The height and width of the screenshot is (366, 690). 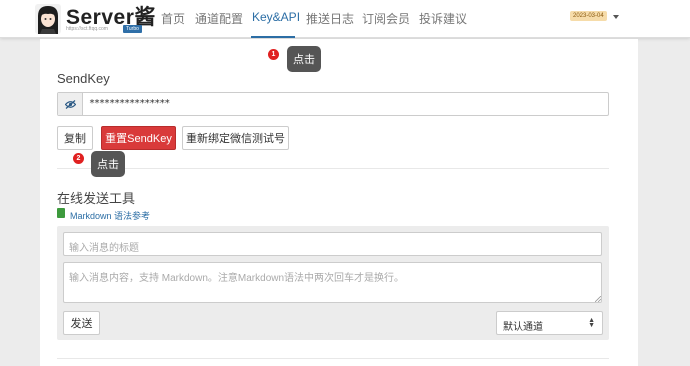 I want to click on channel-select: 默认通道 ▲ ▼, so click(x=549, y=323).